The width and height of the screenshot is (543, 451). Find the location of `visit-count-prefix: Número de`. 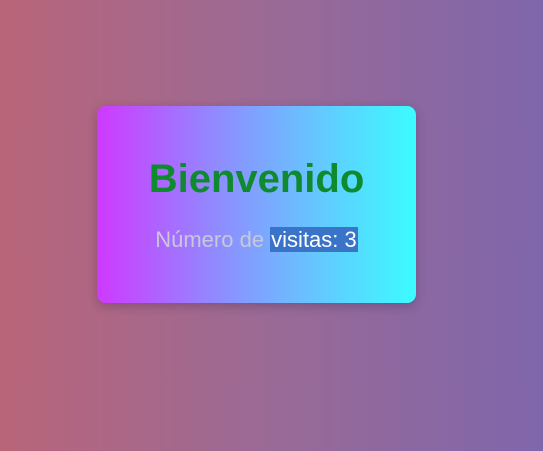

visit-count-prefix: Número de is located at coordinates (213, 239).